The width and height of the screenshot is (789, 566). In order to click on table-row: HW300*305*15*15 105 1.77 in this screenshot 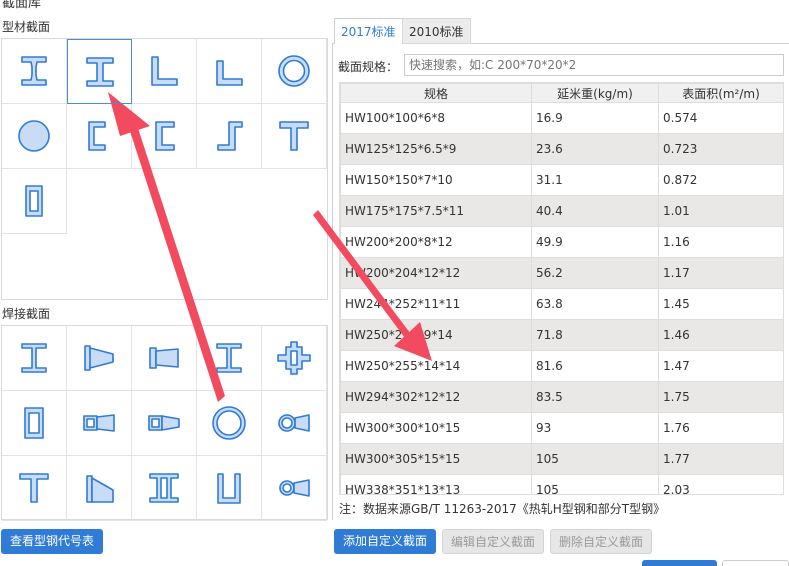, I will do `click(561, 459)`.